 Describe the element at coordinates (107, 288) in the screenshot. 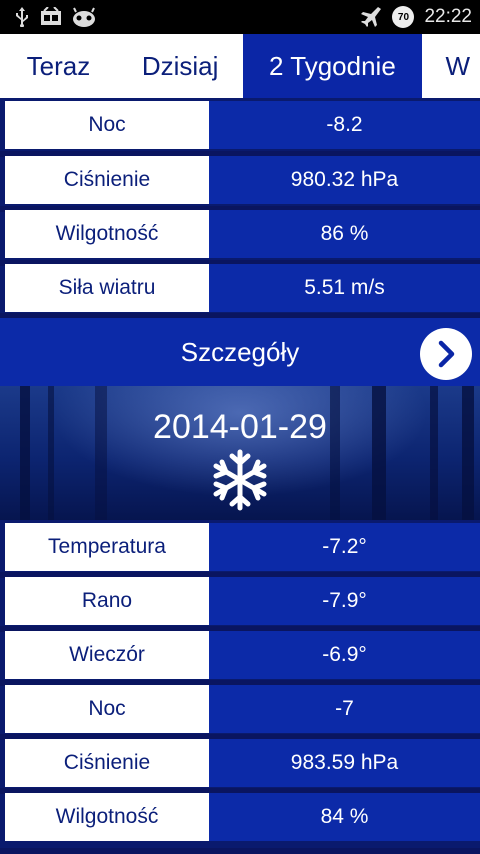

I see `row-label: Siła wiatru` at that location.